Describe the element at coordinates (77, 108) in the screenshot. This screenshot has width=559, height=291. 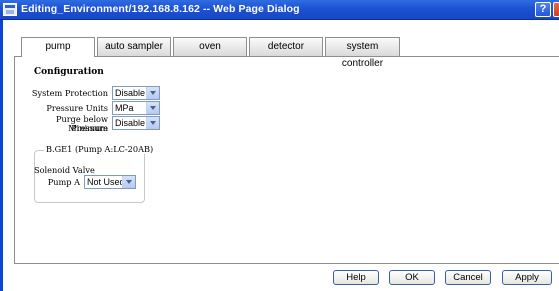
I see `pressure-units-label: Pressure Units` at that location.